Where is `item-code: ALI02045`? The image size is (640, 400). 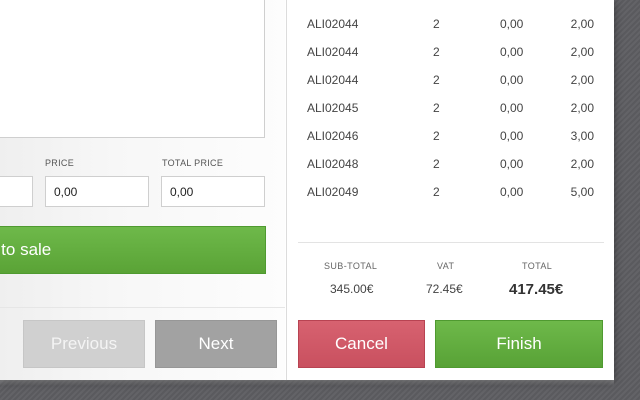
item-code: ALI02045 is located at coordinates (333, 108).